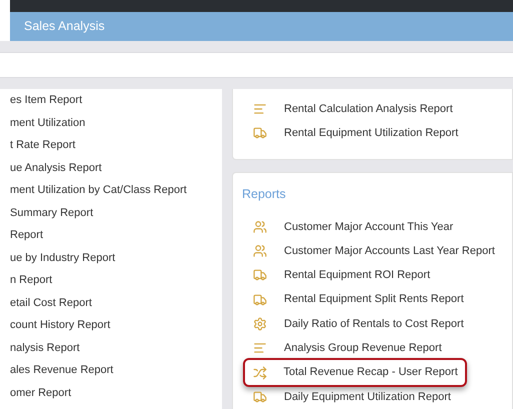 The height and width of the screenshot is (409, 513). Describe the element at coordinates (43, 145) in the screenshot. I see `report-link: t Rate Report` at that location.